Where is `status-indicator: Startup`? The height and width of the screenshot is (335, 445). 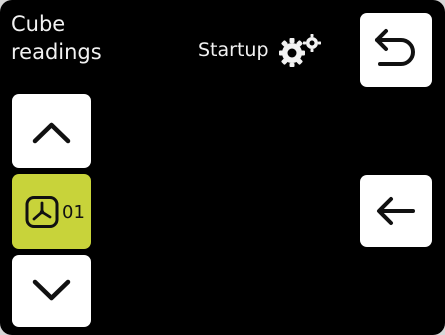 status-indicator: Startup is located at coordinates (259, 50).